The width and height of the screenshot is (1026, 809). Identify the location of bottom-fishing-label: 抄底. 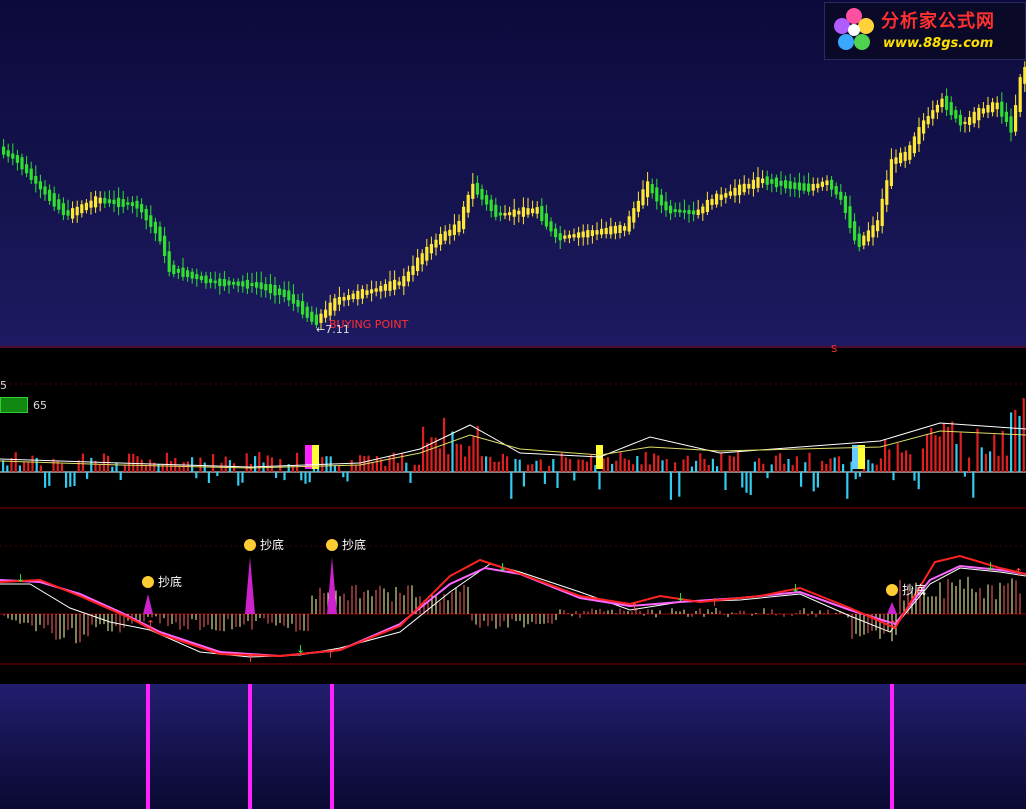
(914, 589).